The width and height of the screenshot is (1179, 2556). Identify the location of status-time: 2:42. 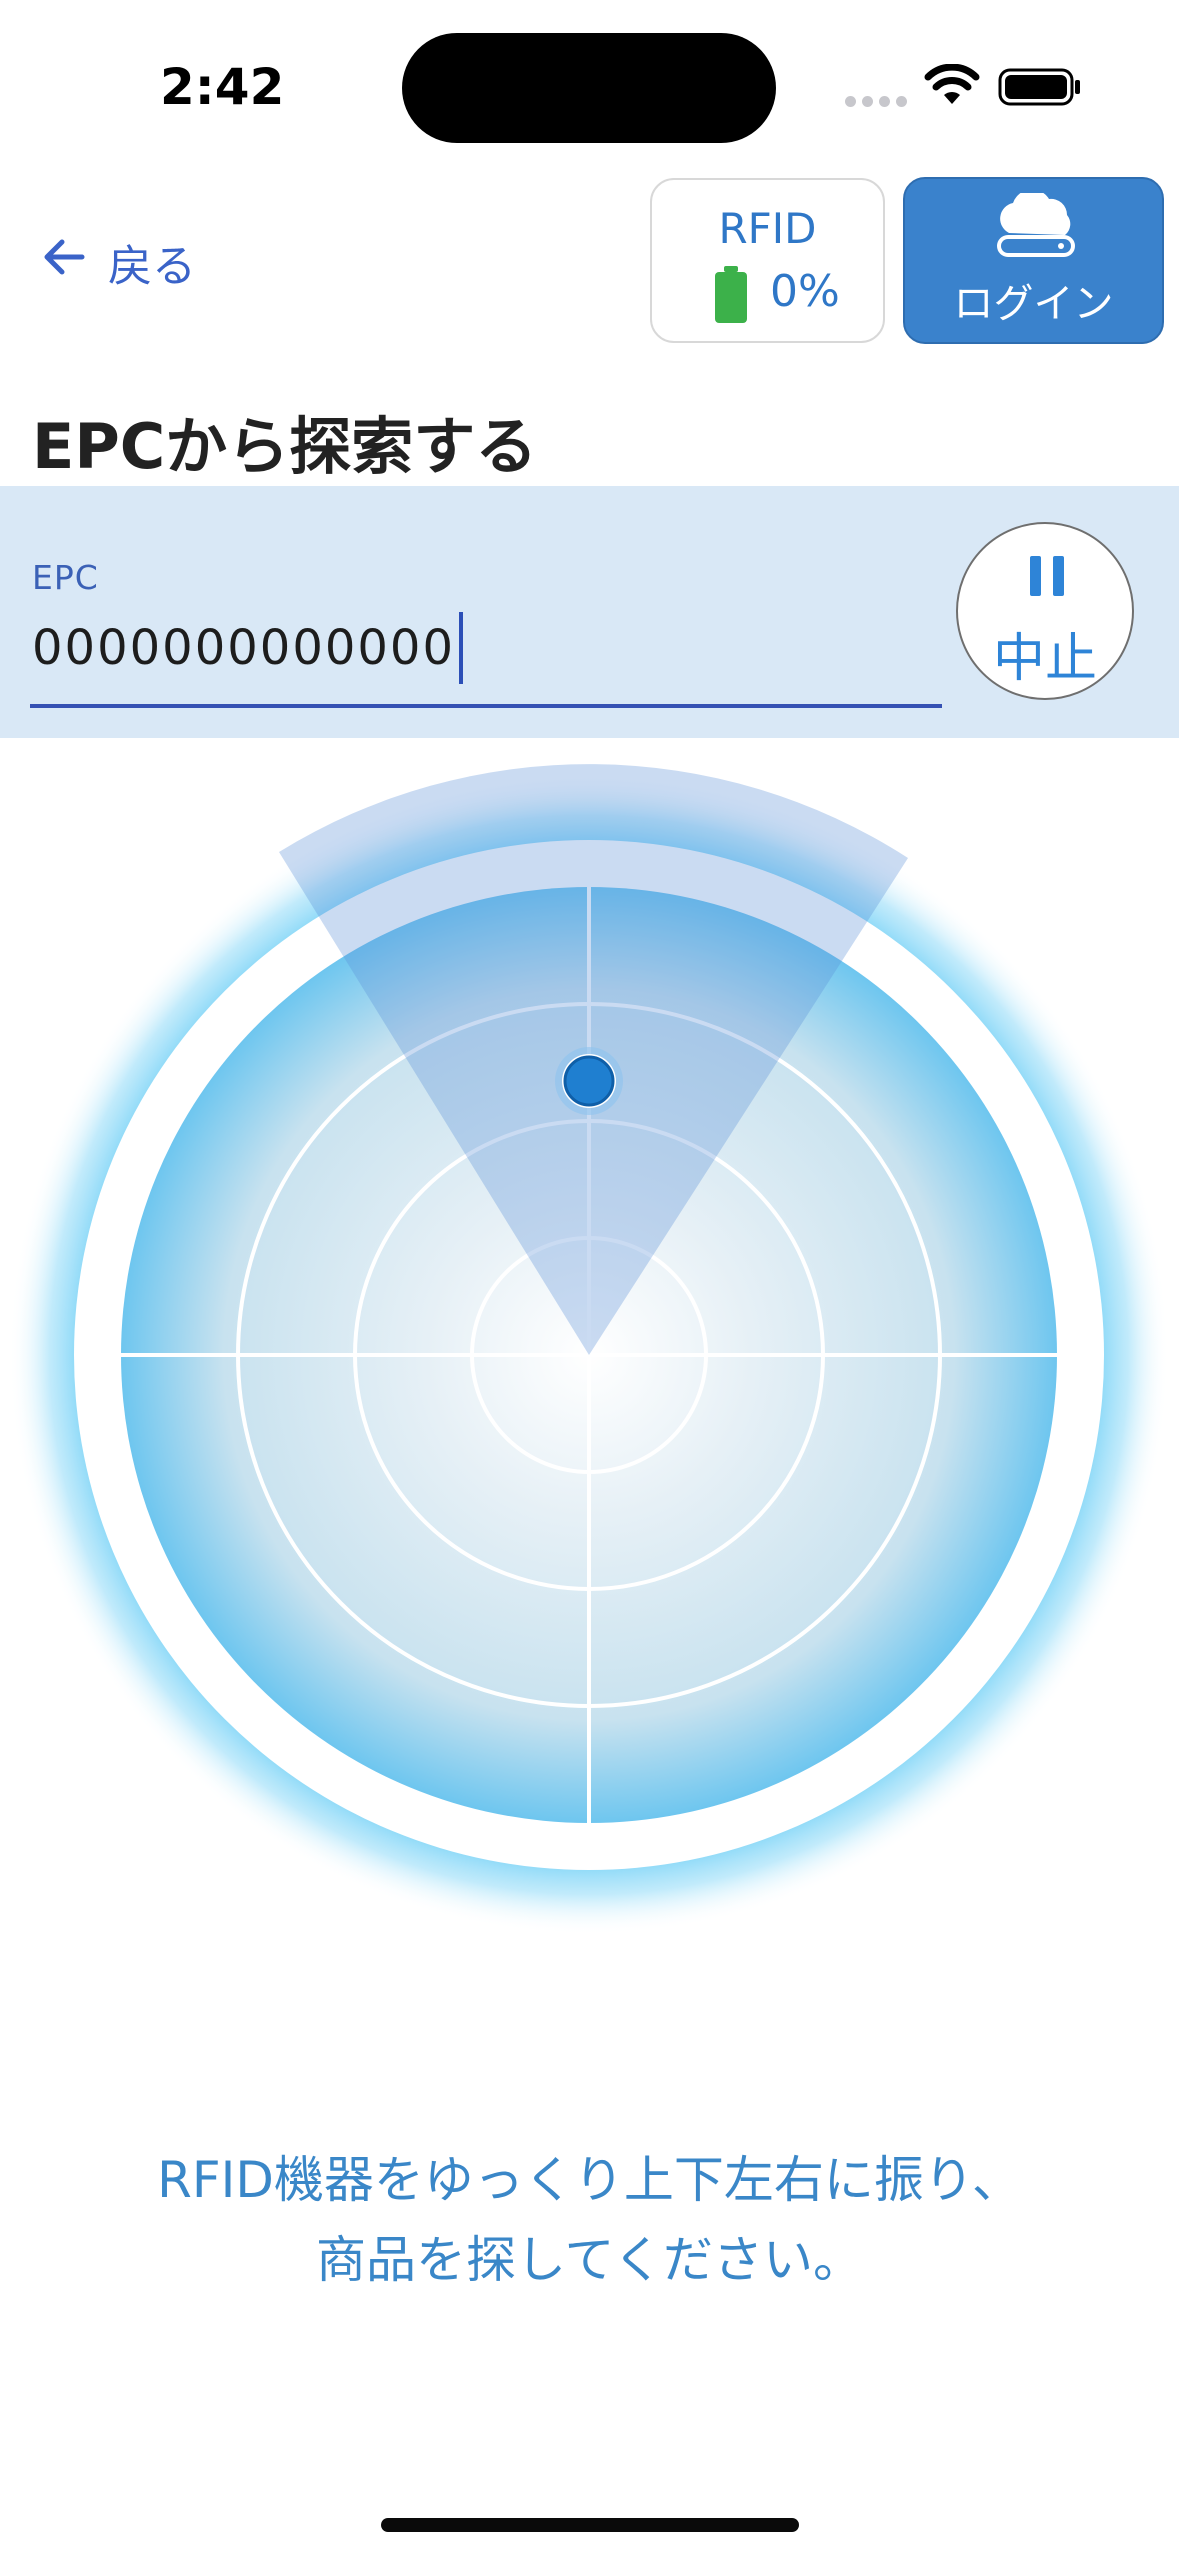
(222, 87).